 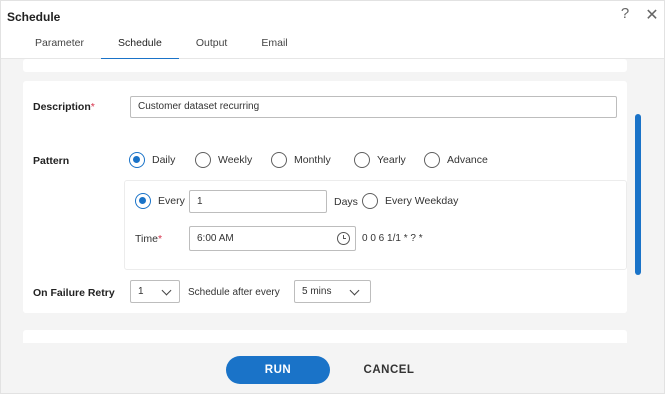 I want to click on radio-label: Every, so click(x=171, y=201).